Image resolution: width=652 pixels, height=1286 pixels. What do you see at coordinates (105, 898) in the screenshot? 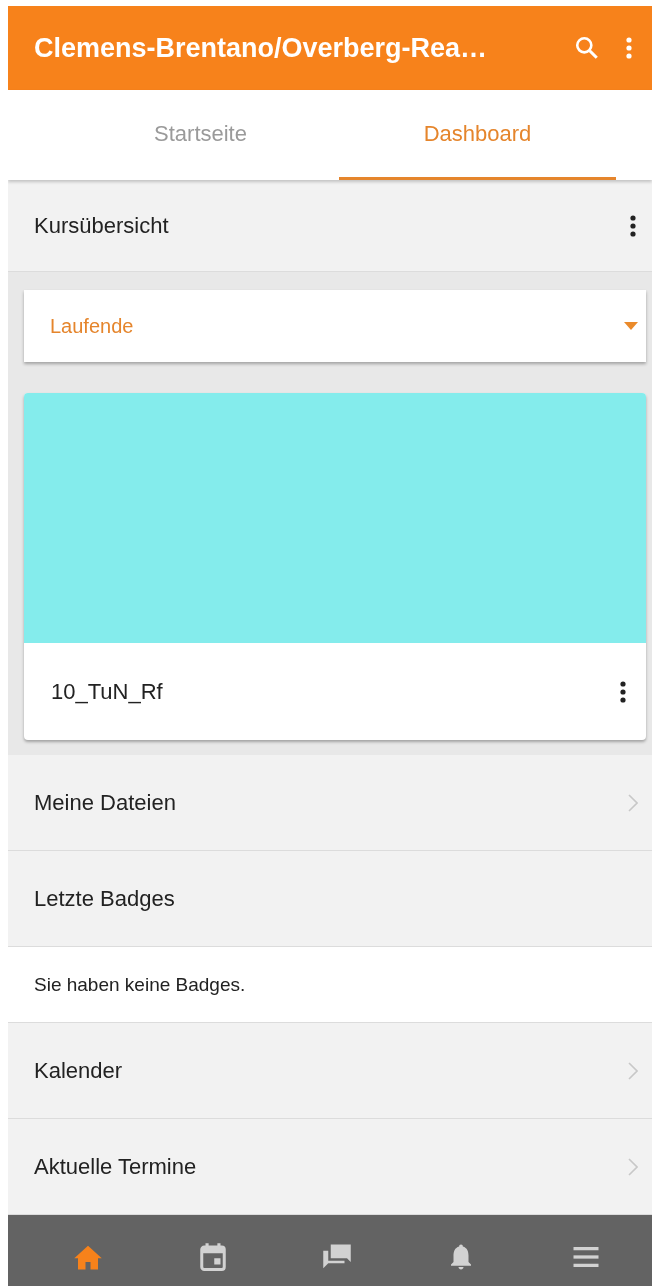
I see `section-title: Letzte Badges` at bounding box center [105, 898].